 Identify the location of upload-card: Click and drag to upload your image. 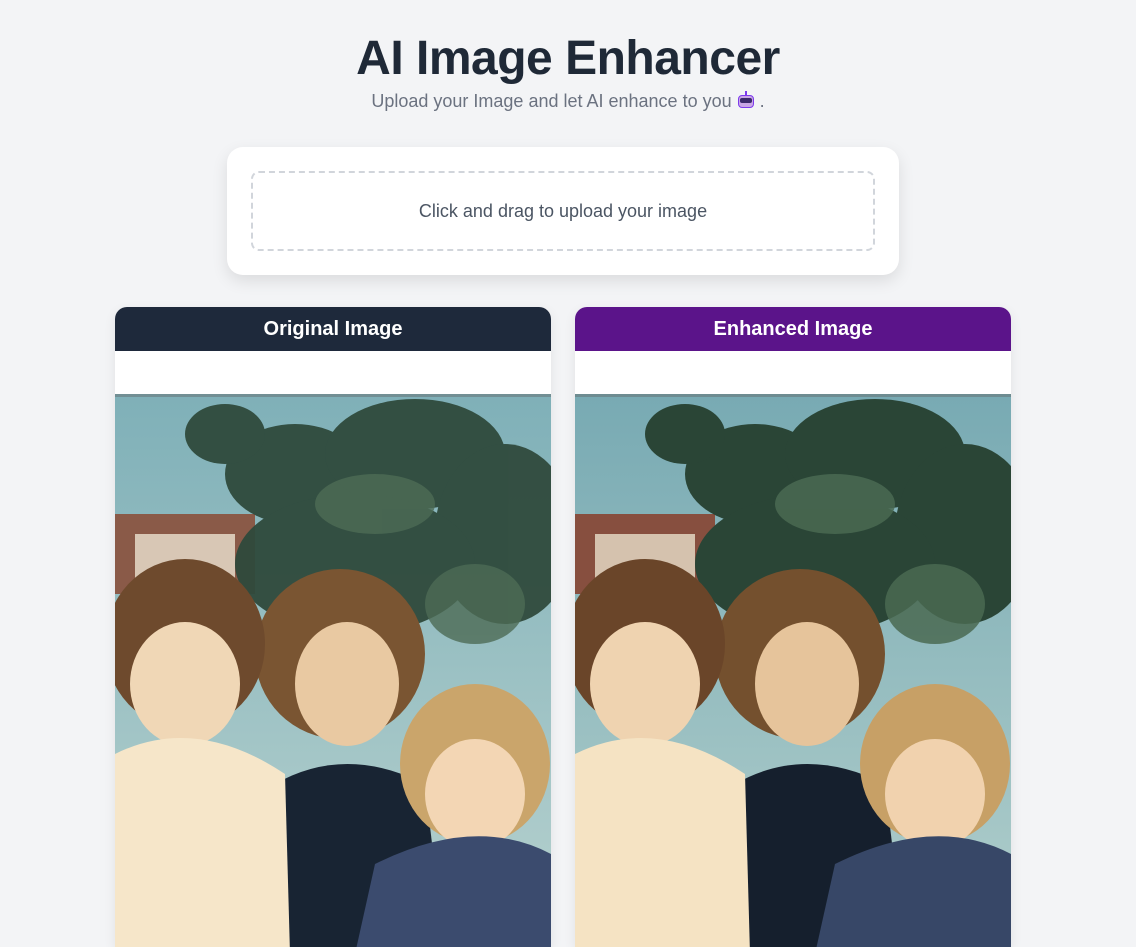
(563, 211).